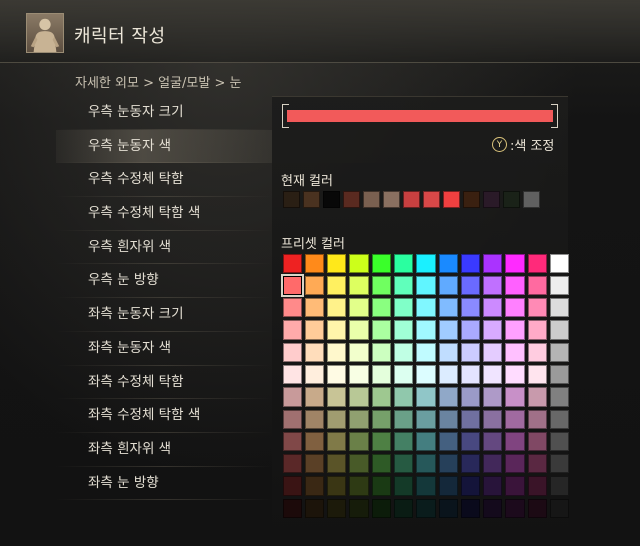  Describe the element at coordinates (164, 113) in the screenshot. I see `menu-item: 우측 눈동자 크기` at that location.